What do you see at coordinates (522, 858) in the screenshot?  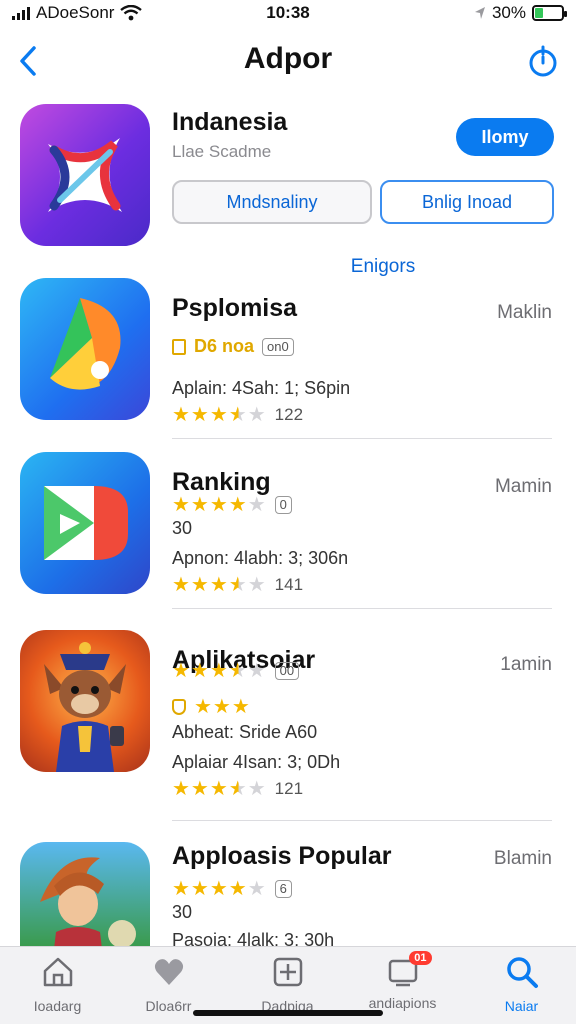 I see `app-category: Blamin` at bounding box center [522, 858].